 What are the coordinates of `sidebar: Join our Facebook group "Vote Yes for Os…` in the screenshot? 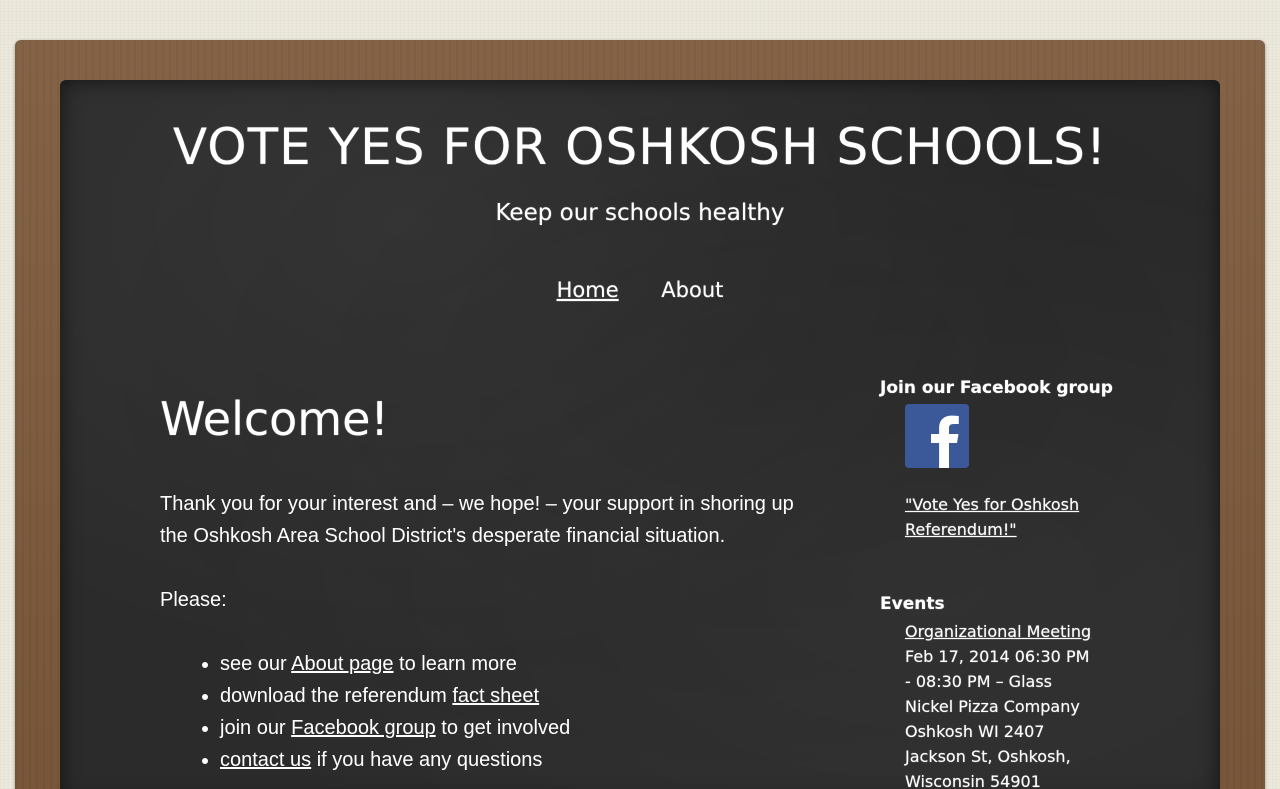 It's located at (1000, 583).